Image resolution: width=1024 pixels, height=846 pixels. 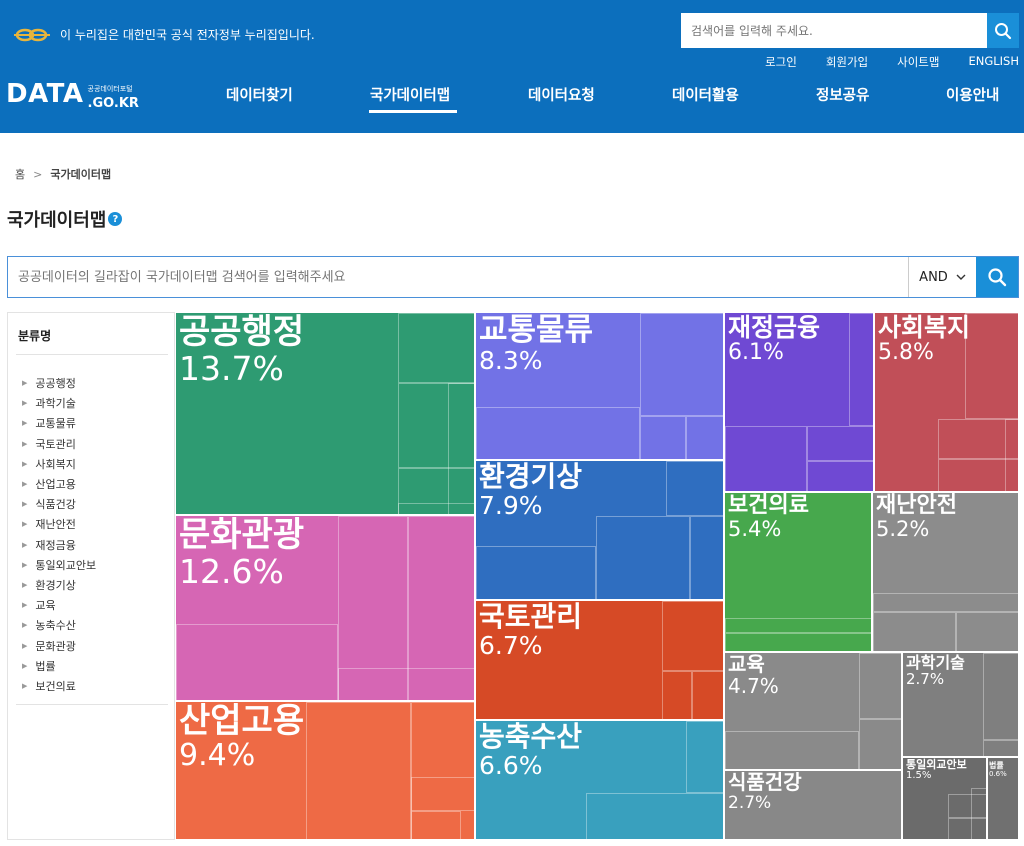 What do you see at coordinates (55, 545) in the screenshot?
I see `sidebar-category-label: 재정금융` at bounding box center [55, 545].